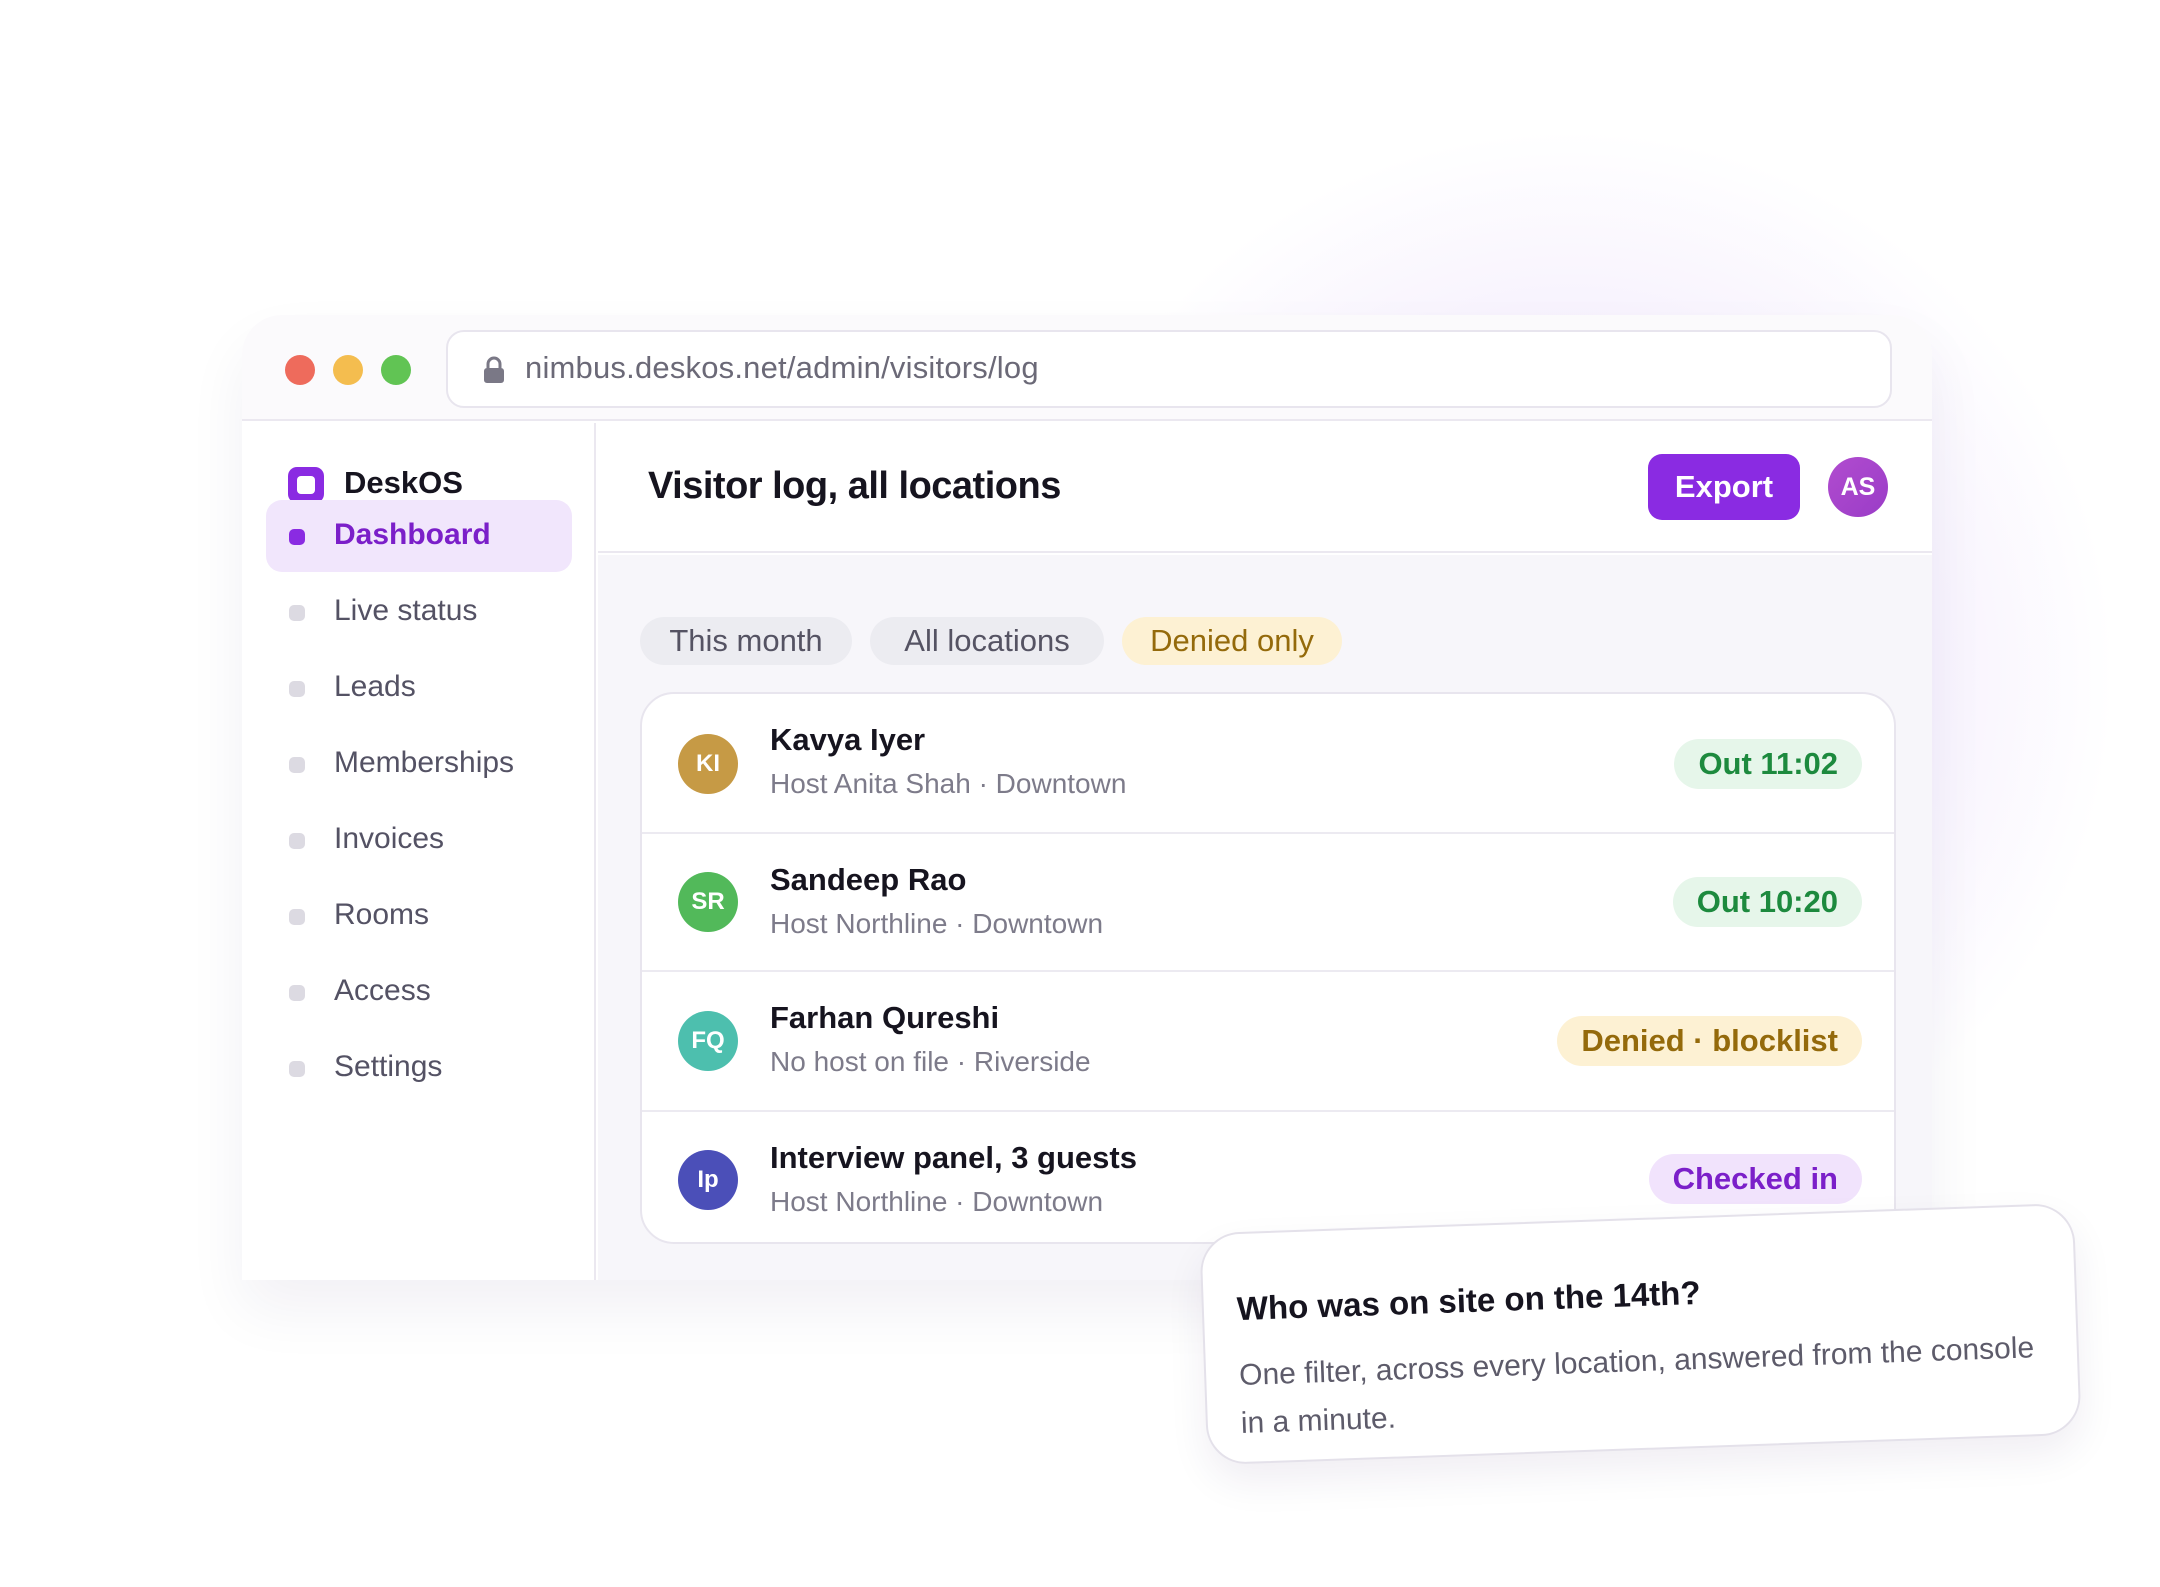 This screenshot has height=1587, width=2160. I want to click on lock-icon, so click(494, 369).